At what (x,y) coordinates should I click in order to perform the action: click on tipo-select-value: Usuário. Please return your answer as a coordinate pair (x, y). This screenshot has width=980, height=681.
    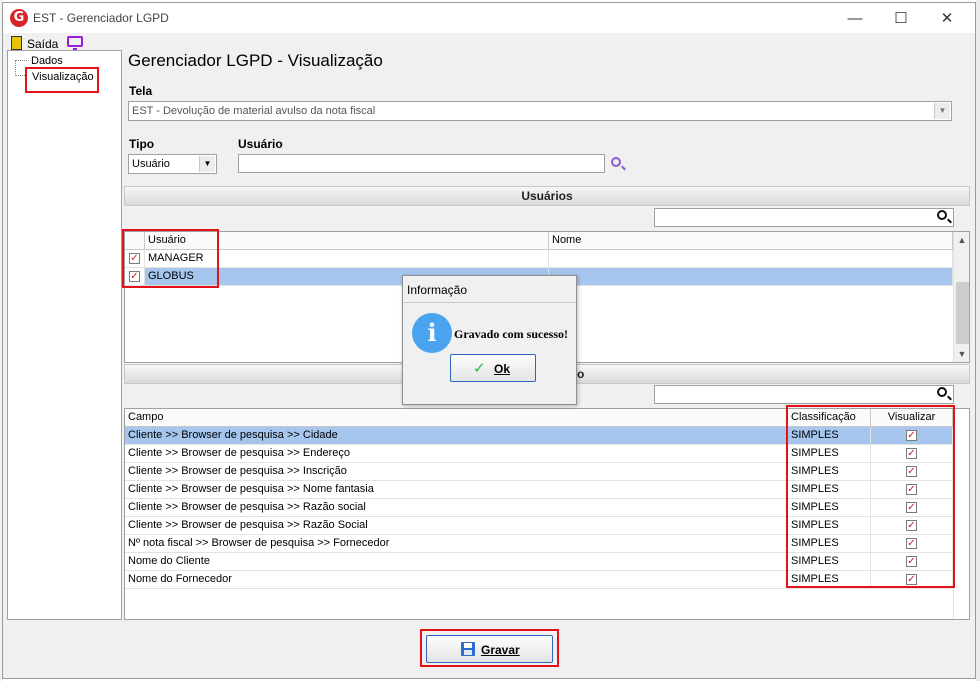
    Looking at the image, I should click on (151, 164).